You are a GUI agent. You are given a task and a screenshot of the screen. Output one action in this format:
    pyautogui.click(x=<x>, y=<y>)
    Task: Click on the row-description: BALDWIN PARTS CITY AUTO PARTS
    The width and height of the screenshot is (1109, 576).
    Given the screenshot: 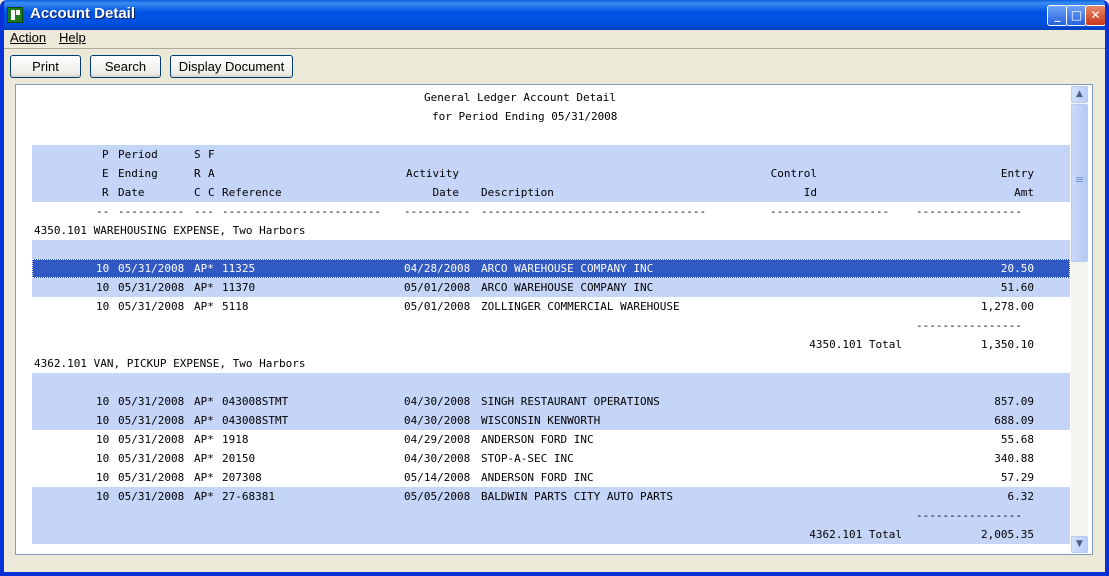 What is the action you would take?
    pyautogui.click(x=577, y=496)
    